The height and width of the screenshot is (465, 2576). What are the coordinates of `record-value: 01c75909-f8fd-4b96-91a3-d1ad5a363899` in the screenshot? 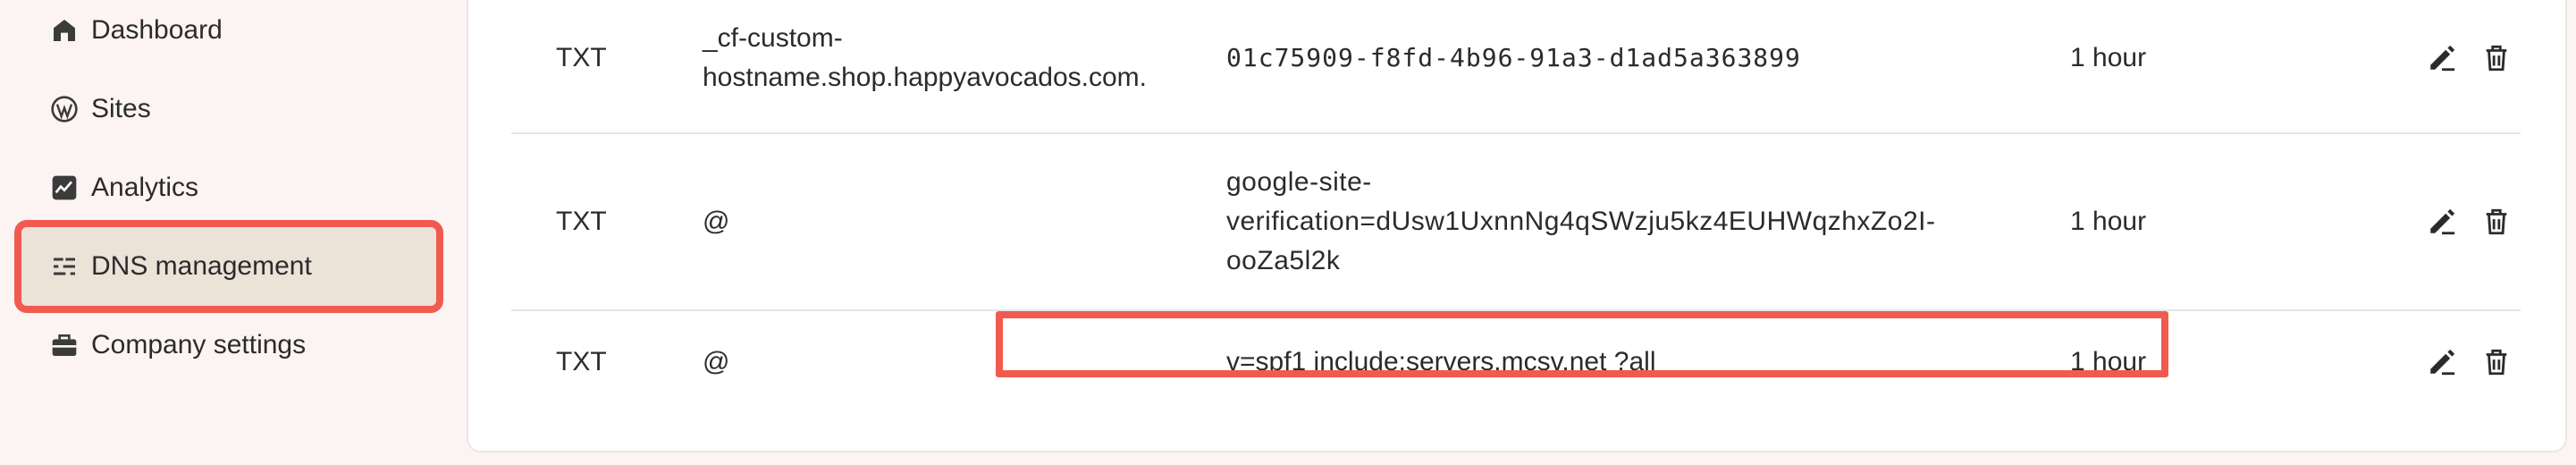 It's located at (1514, 57).